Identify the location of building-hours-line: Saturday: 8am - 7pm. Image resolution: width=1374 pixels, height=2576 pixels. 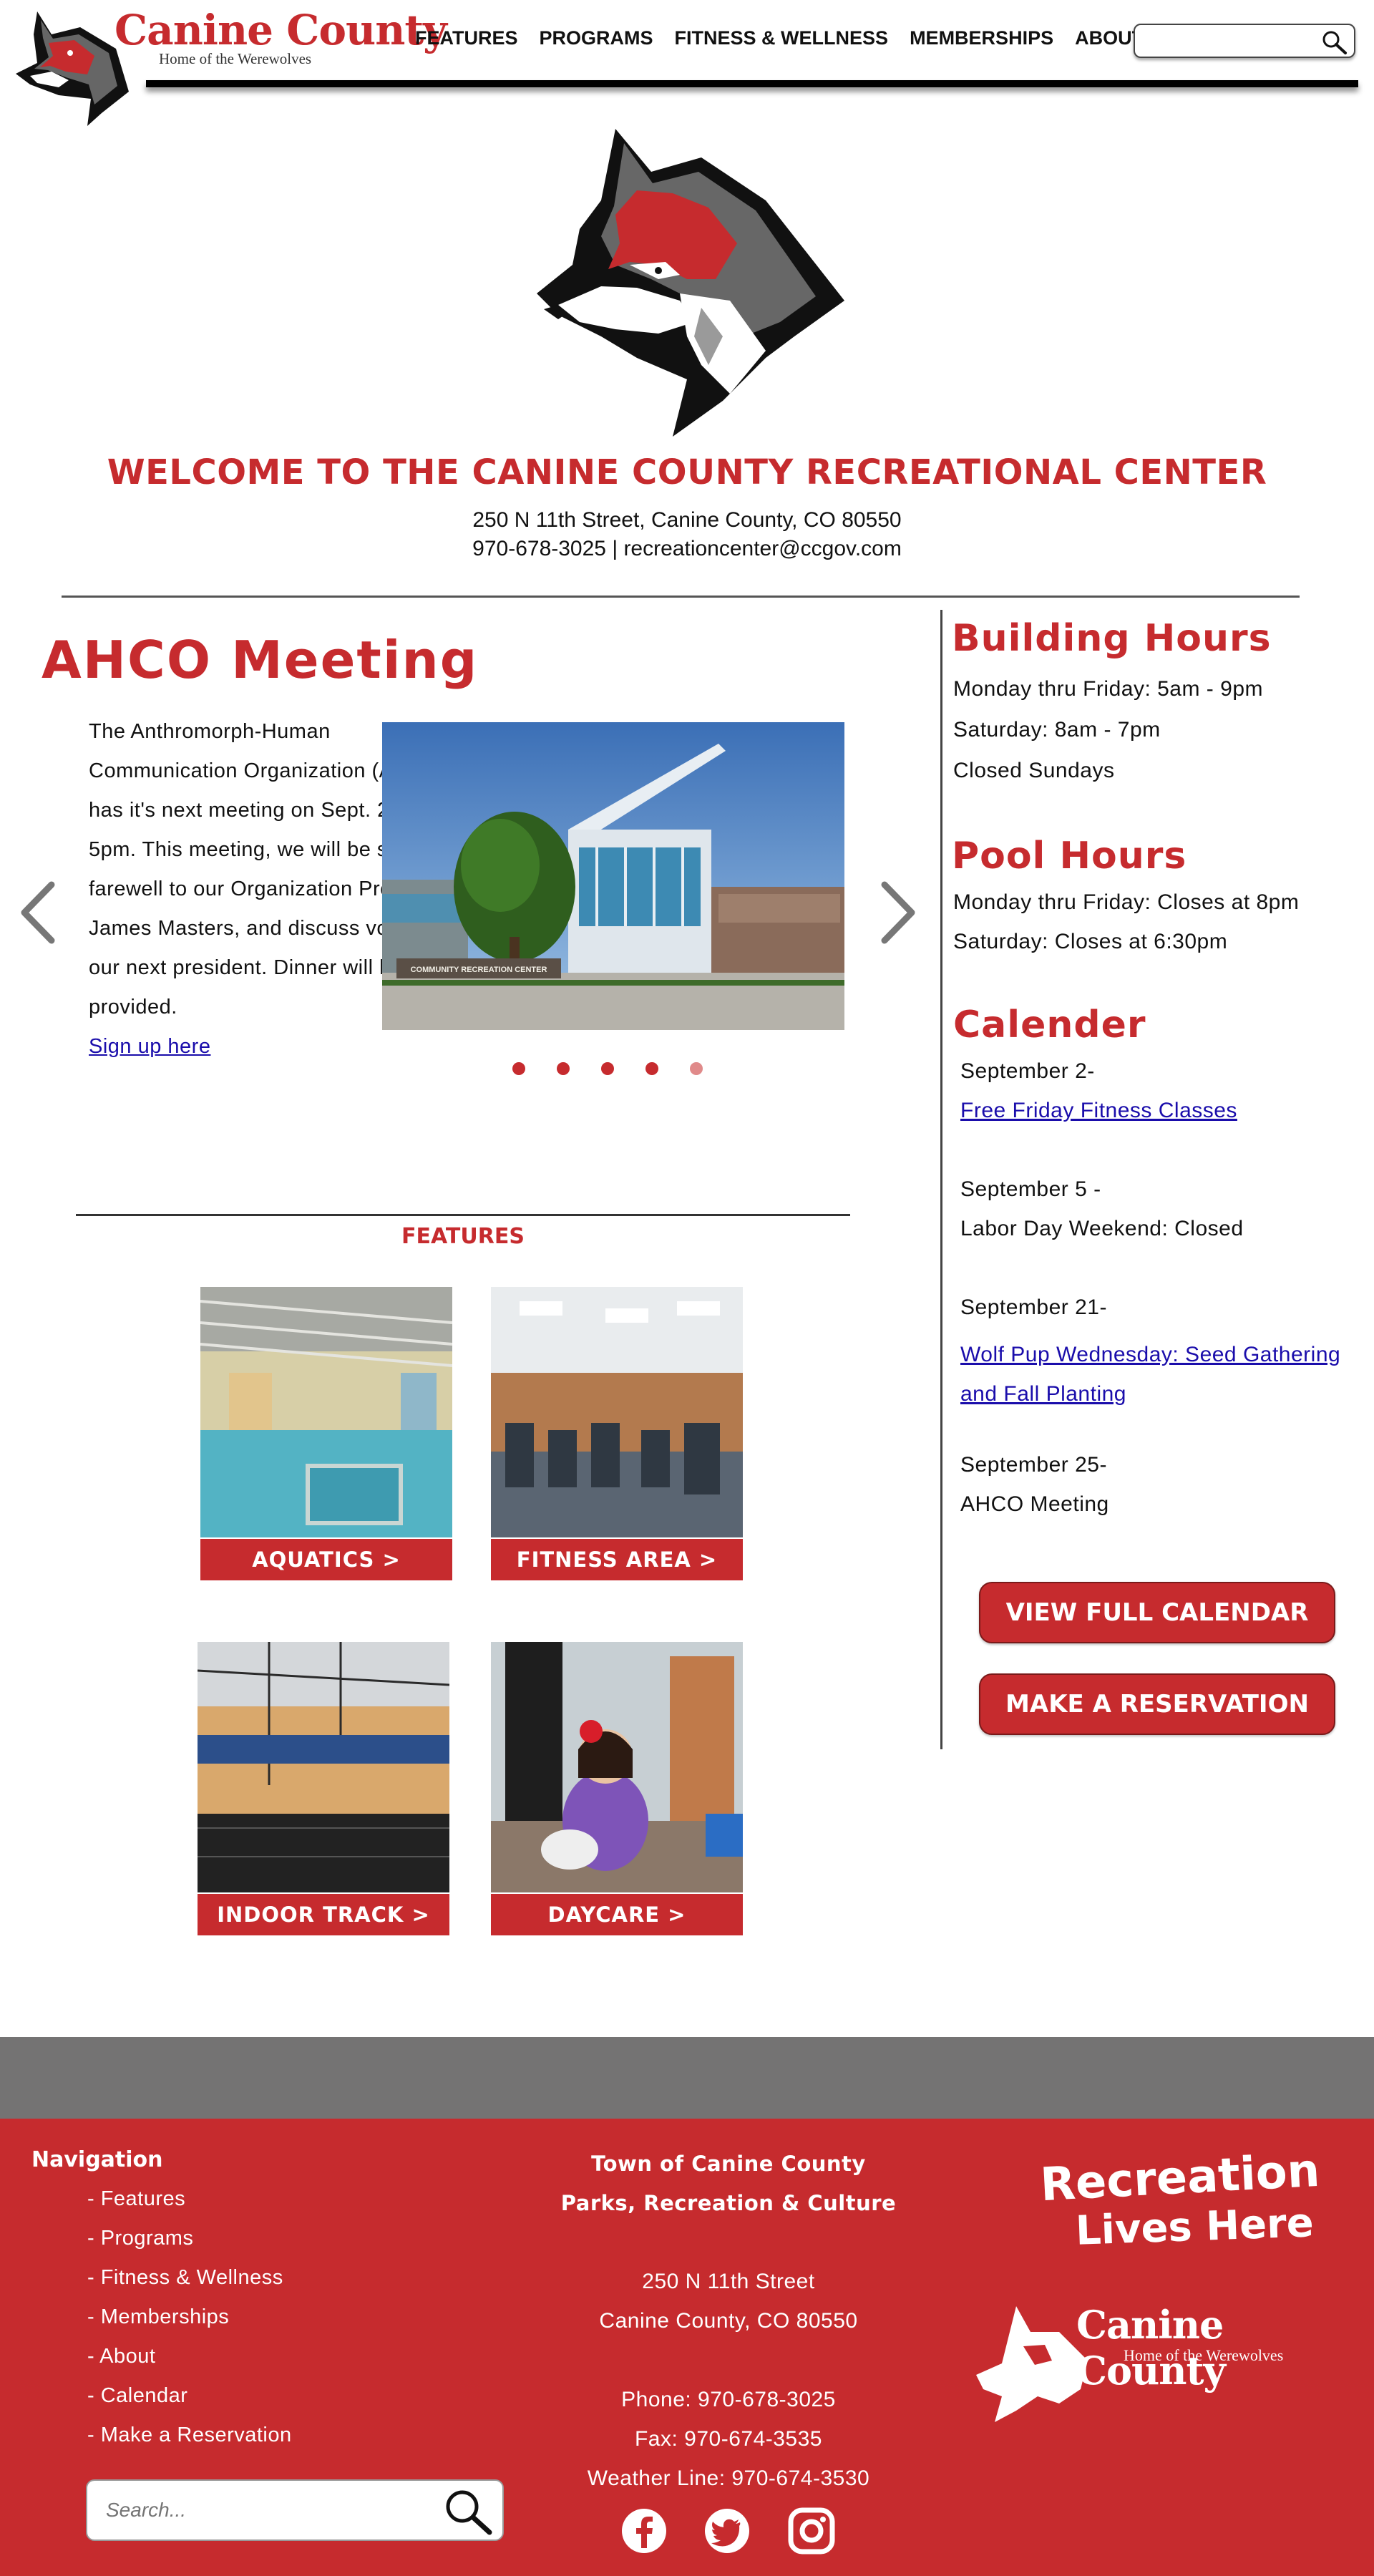
(1057, 730).